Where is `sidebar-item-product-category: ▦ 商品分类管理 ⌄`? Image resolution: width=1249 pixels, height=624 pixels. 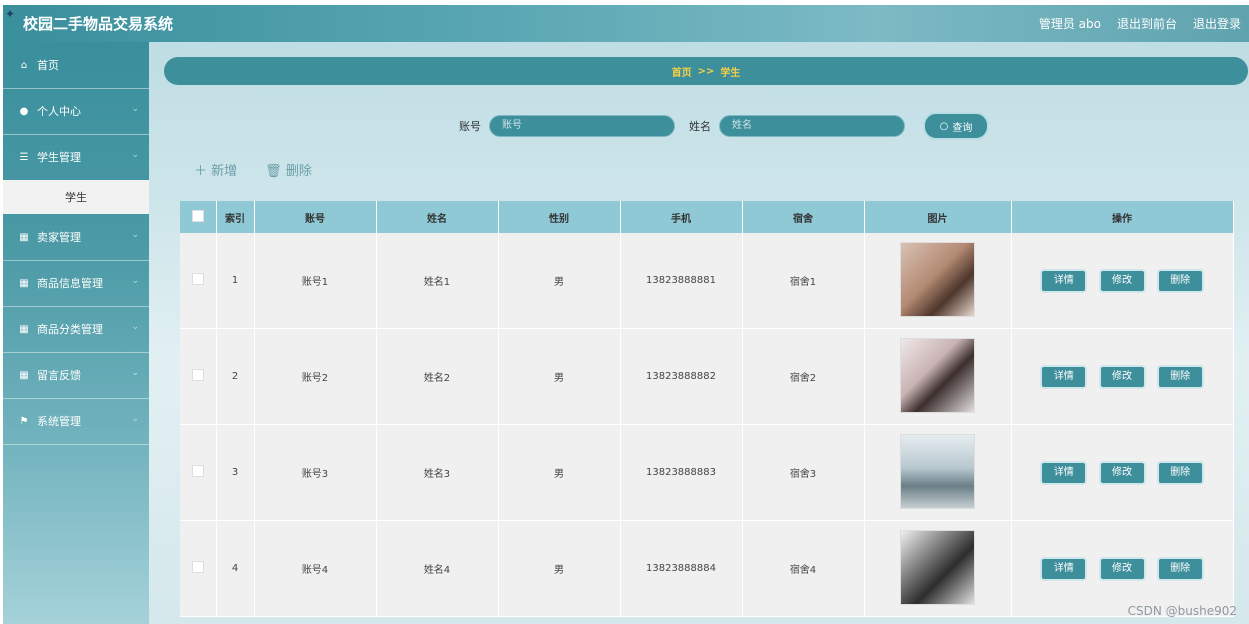
sidebar-item-product-category: ▦ 商品分类管理 ⌄ is located at coordinates (76, 329).